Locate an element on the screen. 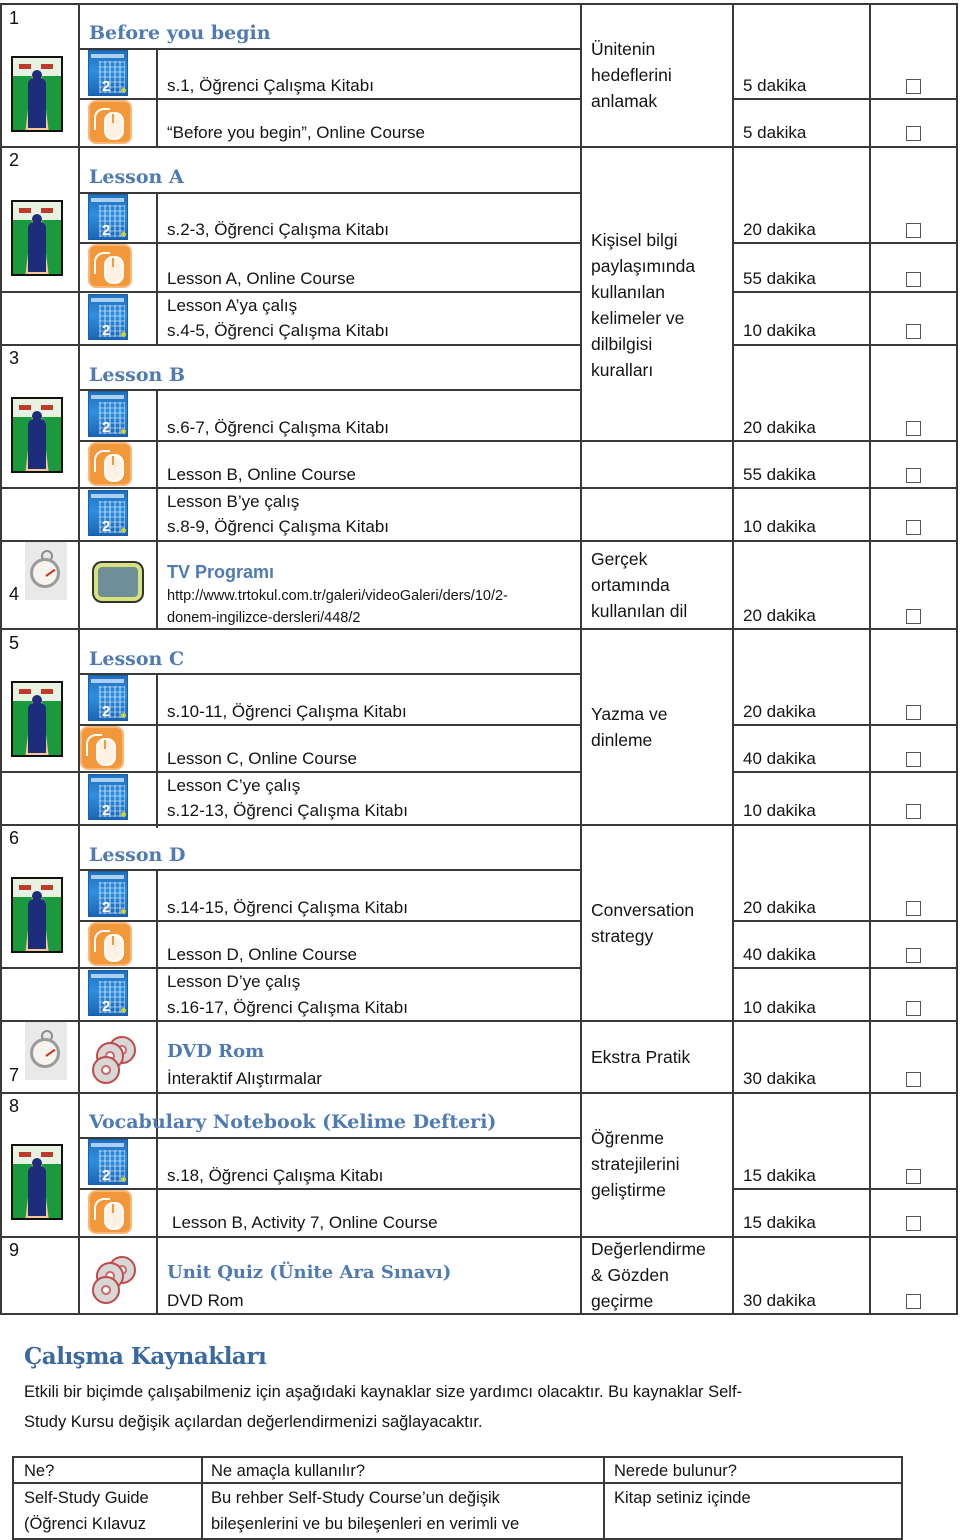  row-number: 2 is located at coordinates (14, 160).